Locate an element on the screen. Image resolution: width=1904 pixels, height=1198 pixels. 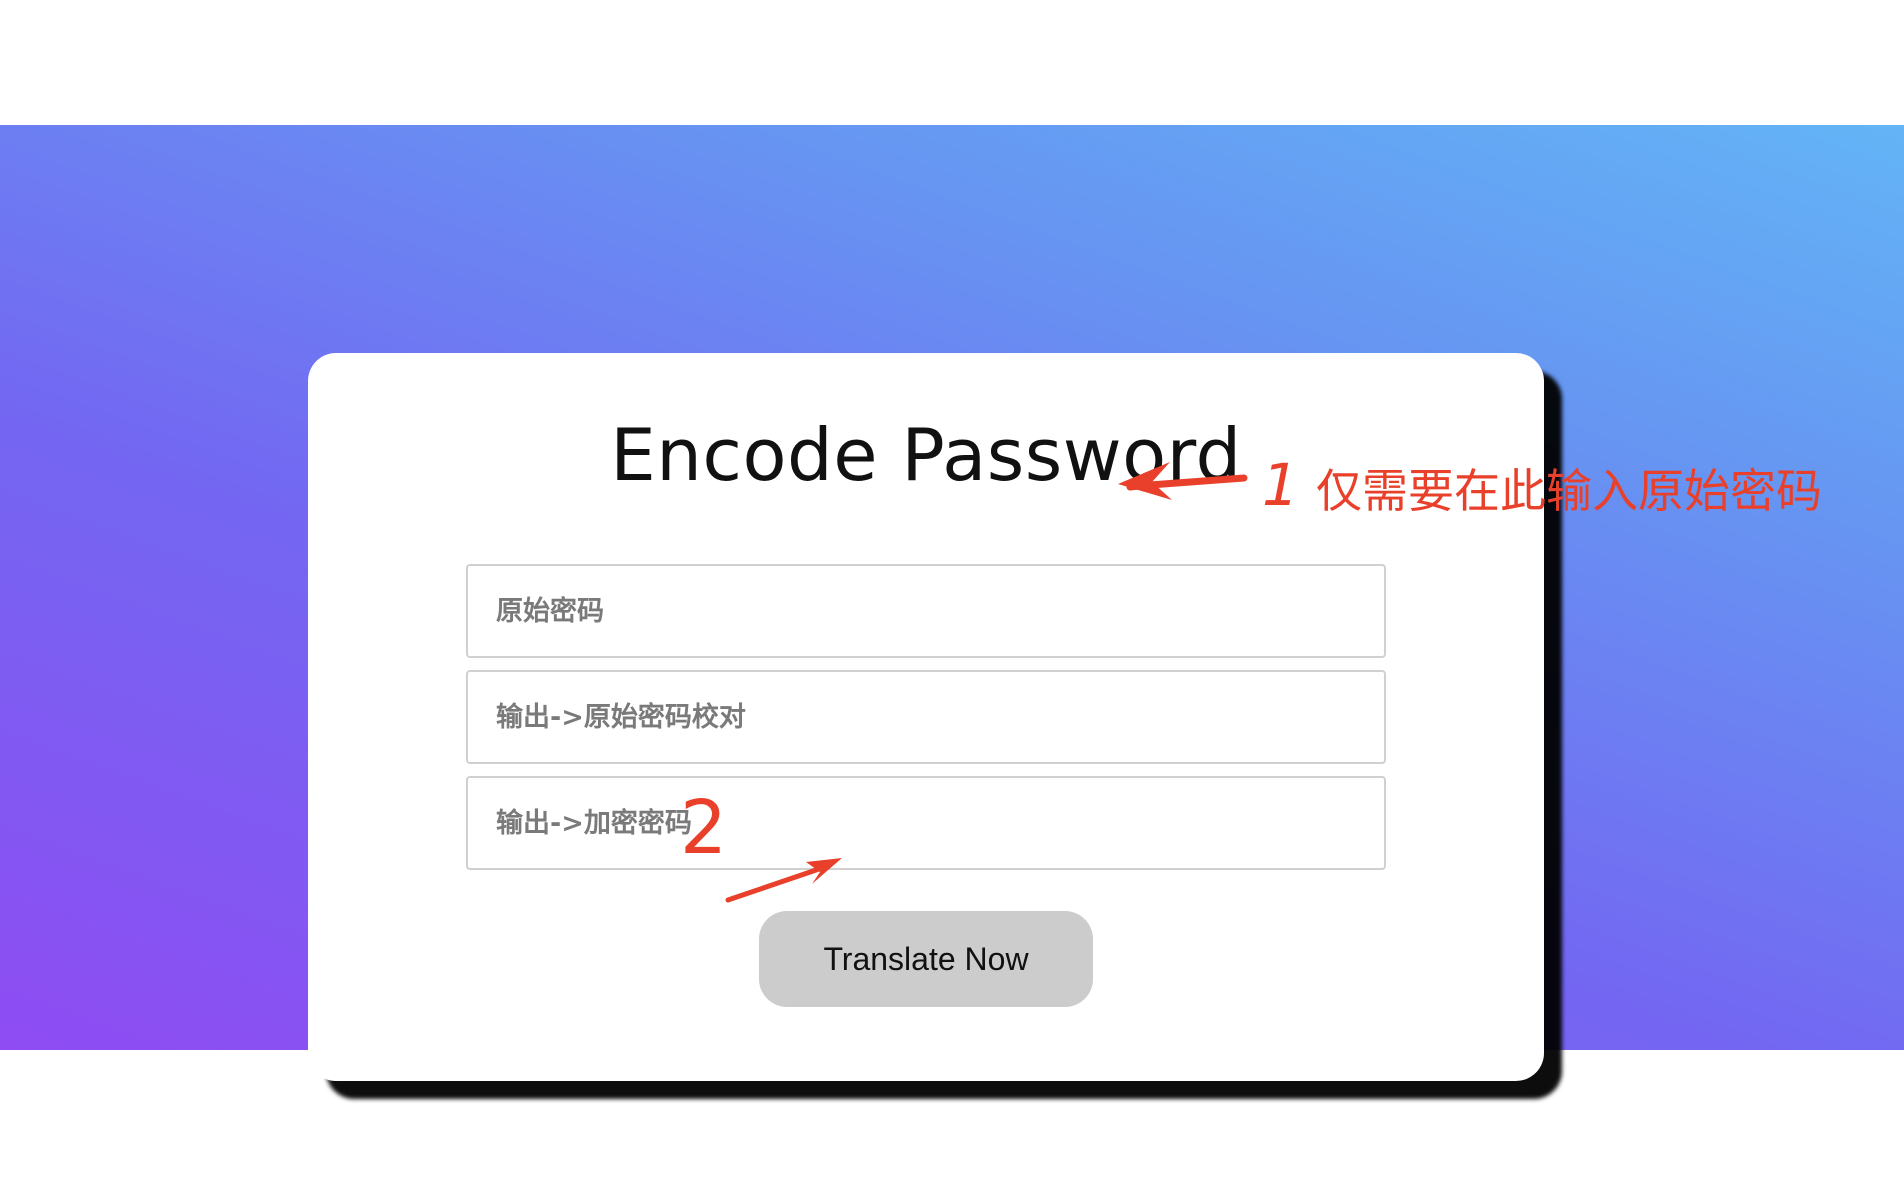
original-password-input is located at coordinates (926, 611).